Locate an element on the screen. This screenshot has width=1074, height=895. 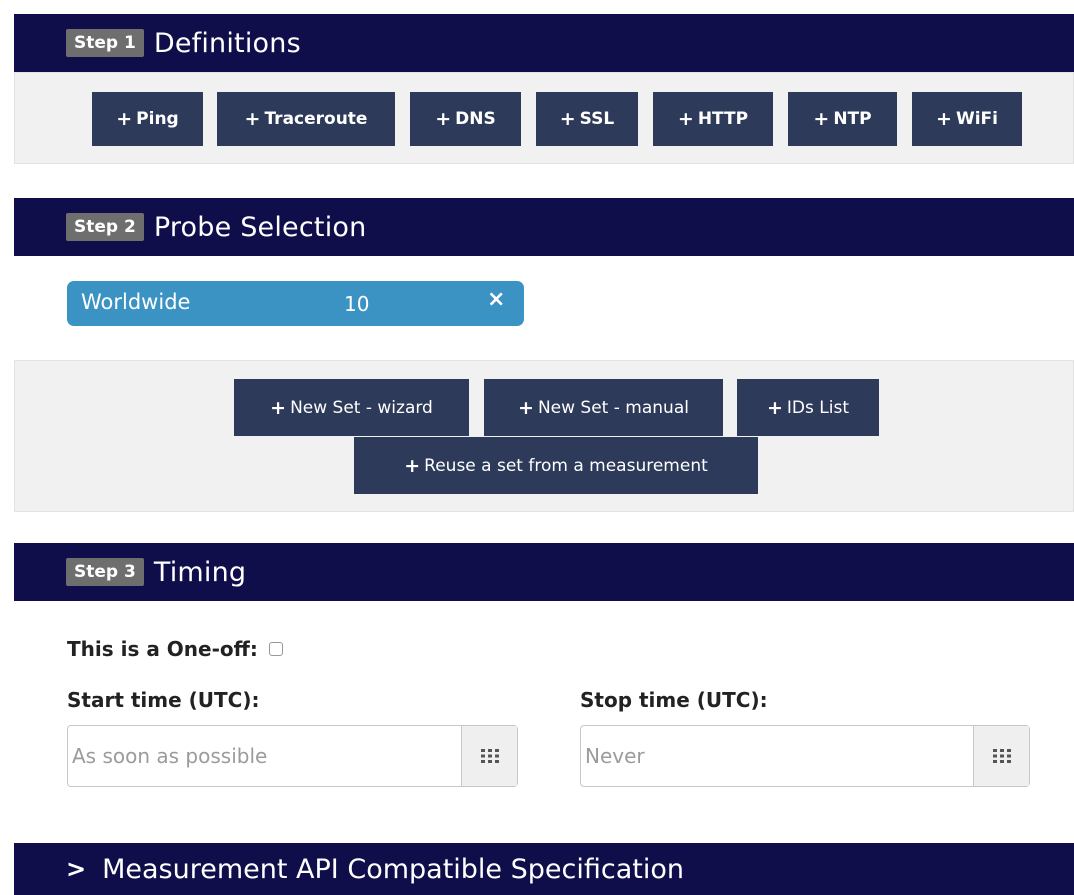
button-label: New Set - wizard is located at coordinates (361, 407).